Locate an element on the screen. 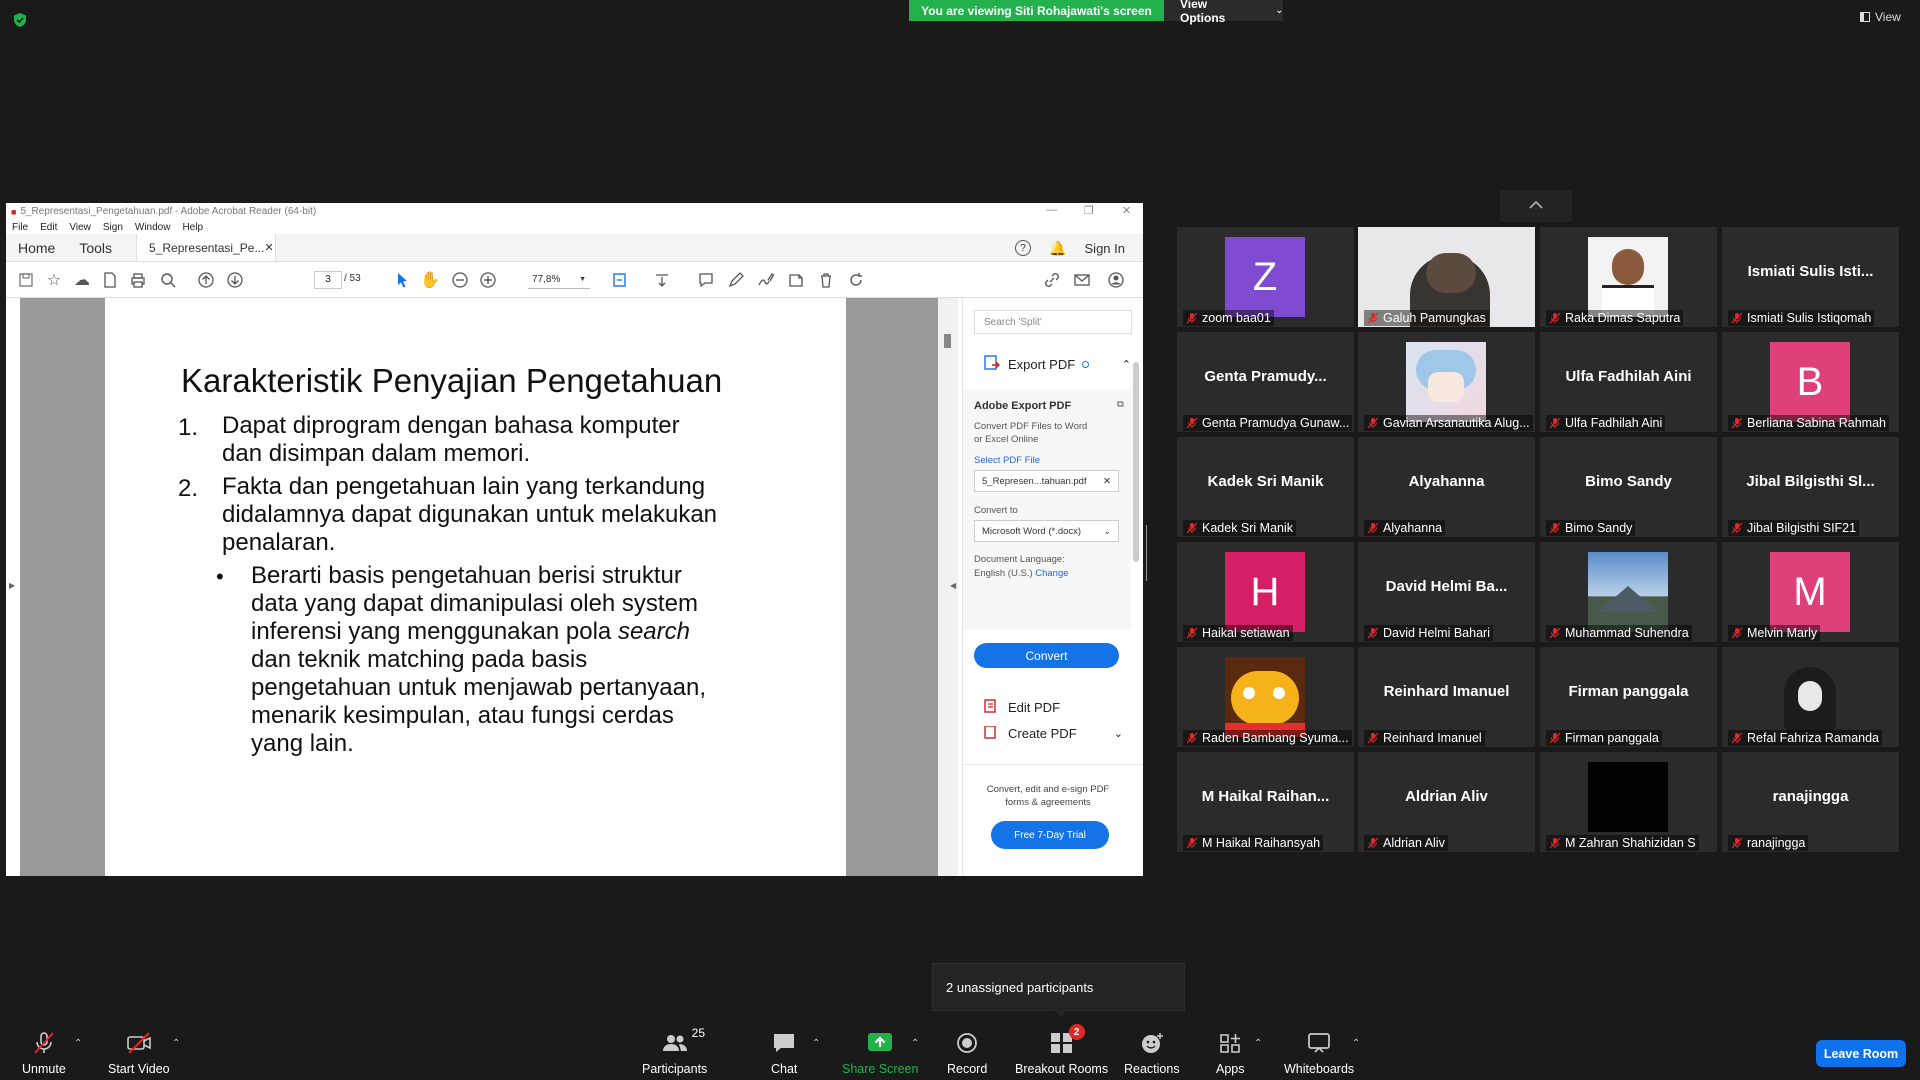 This screenshot has height=1080, width=1920. maximize-icon: ❐ is located at coordinates (1089, 210).